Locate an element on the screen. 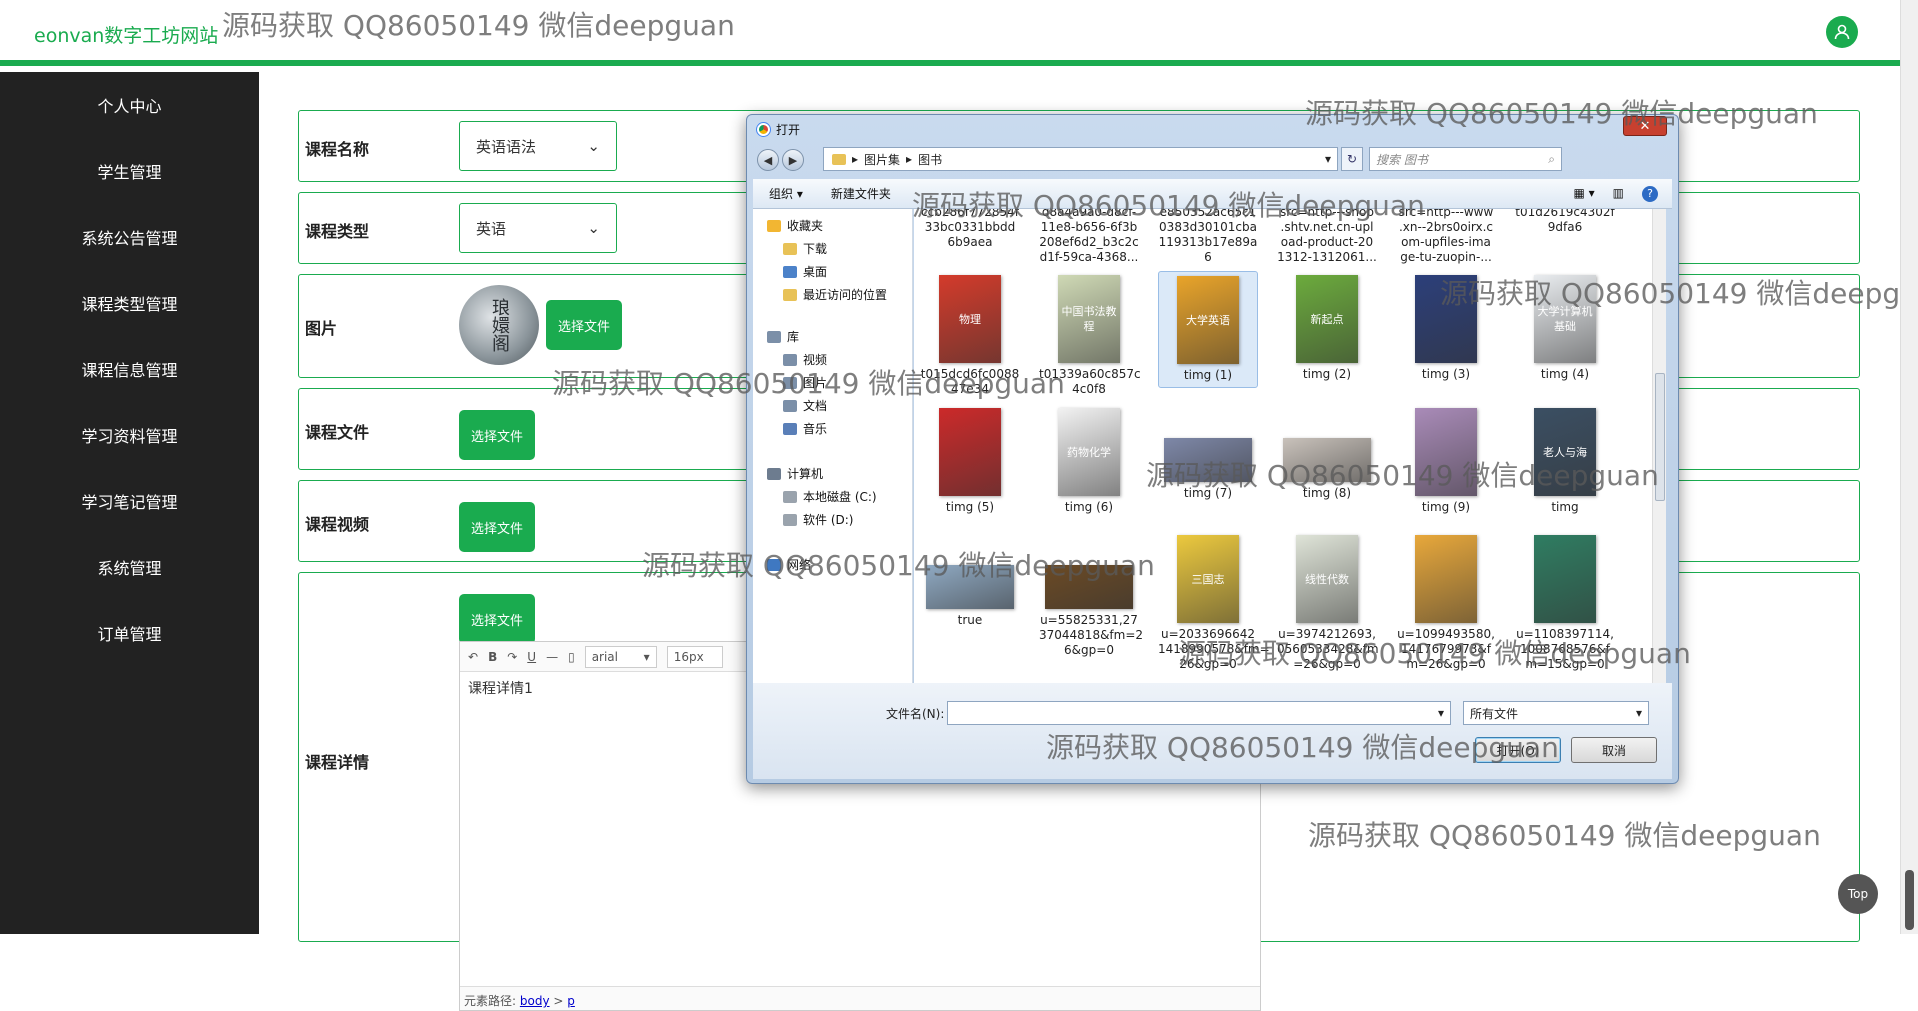  forward-icon: ▶ is located at coordinates (793, 160).